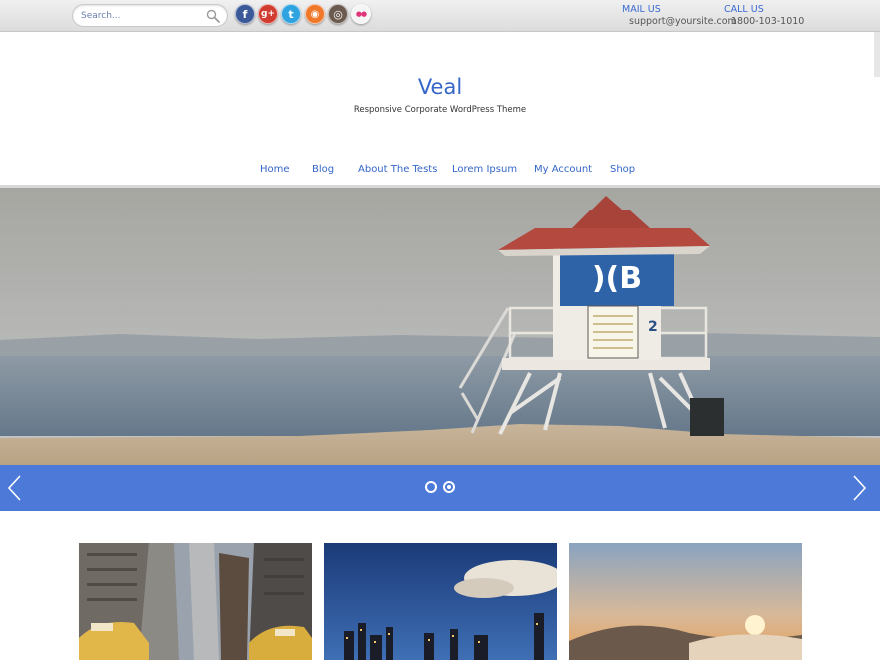 The height and width of the screenshot is (660, 880). What do you see at coordinates (245, 14) in the screenshot?
I see `facebook-icon: f` at bounding box center [245, 14].